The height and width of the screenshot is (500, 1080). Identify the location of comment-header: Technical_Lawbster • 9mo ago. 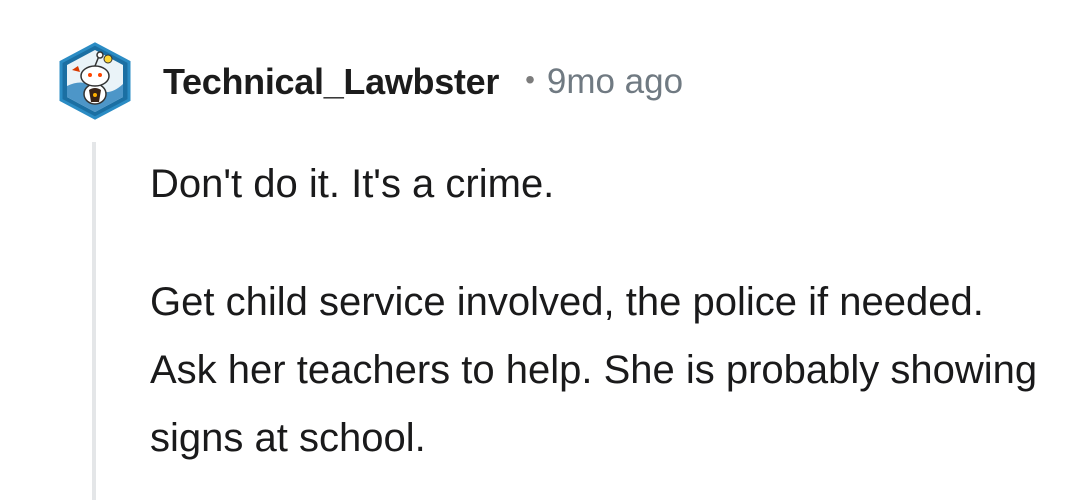
(423, 82).